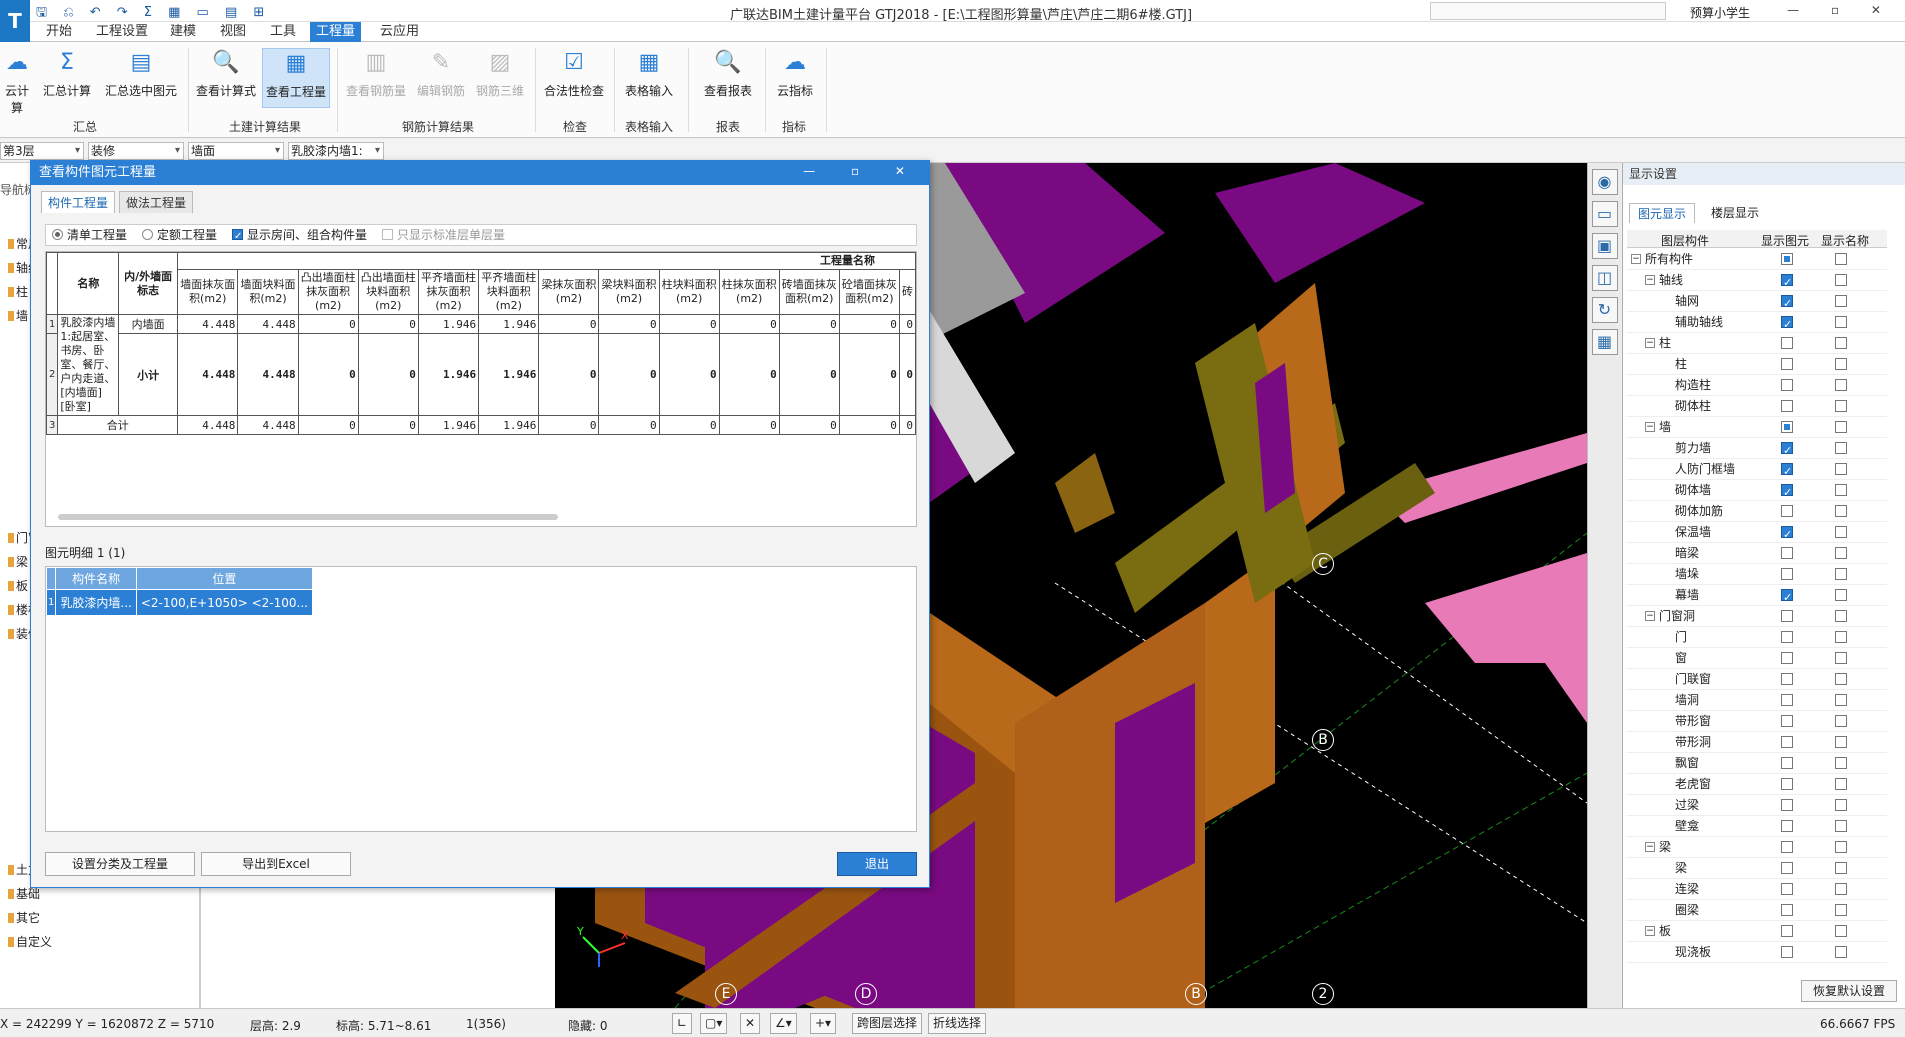 This screenshot has height=1037, width=1905. What do you see at coordinates (120, 864) in the screenshot?
I see `settings-button: 设置分类及工程量` at bounding box center [120, 864].